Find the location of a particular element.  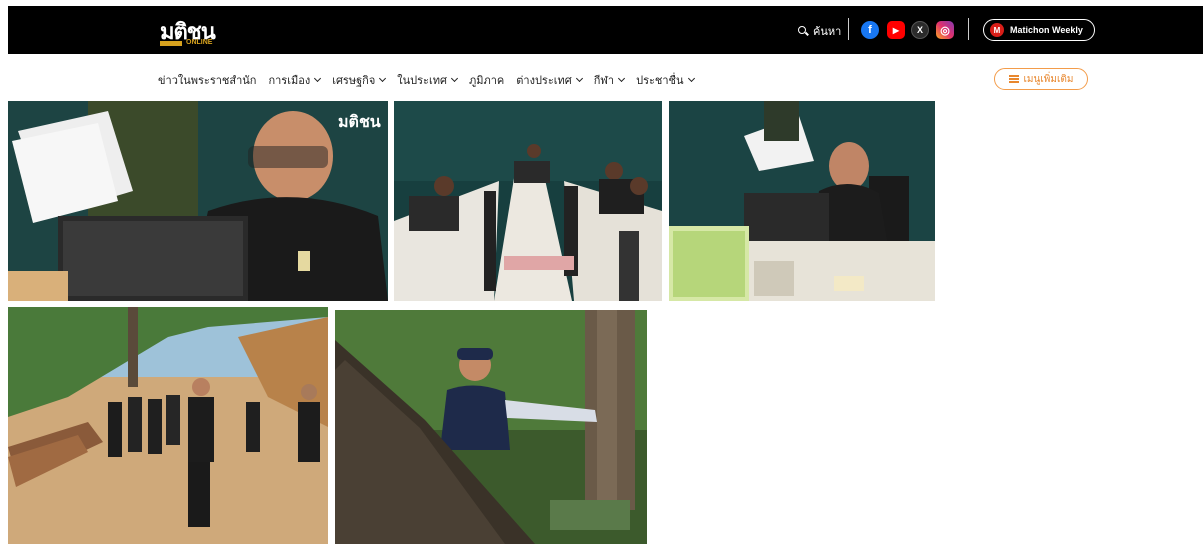

logo-sub: ONLINE is located at coordinates (194, 43).